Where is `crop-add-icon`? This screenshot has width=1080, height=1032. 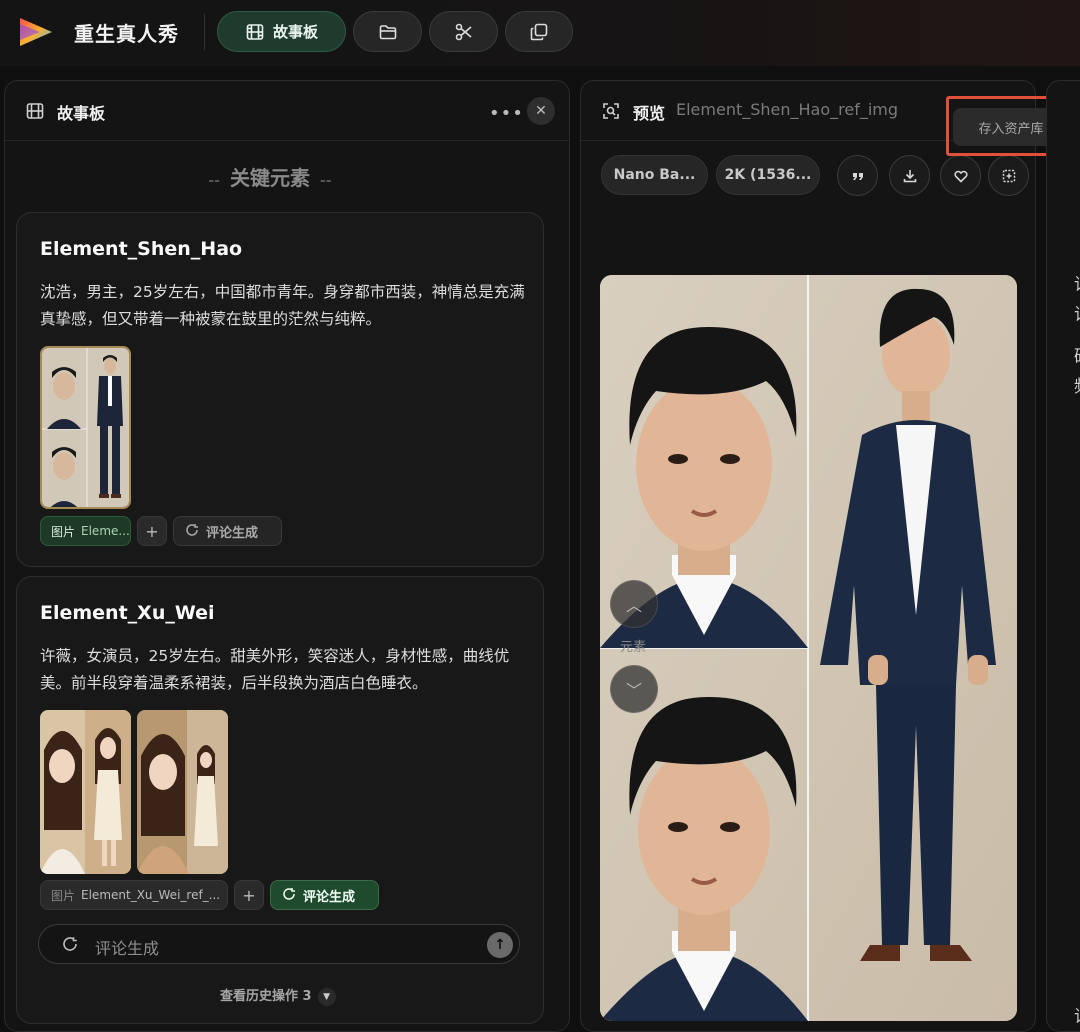 crop-add-icon is located at coordinates (1008, 175).